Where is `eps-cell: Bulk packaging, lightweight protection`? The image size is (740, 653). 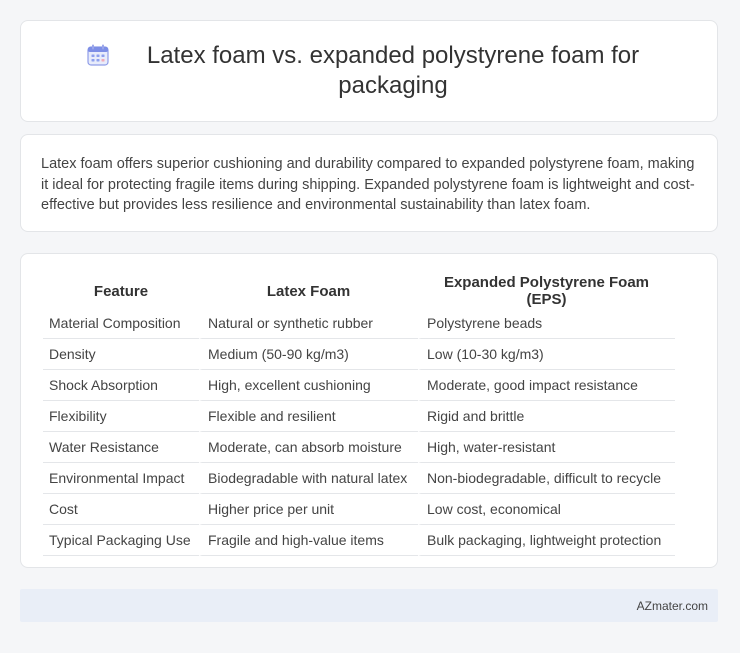
eps-cell: Bulk packaging, lightweight protection is located at coordinates (546, 540).